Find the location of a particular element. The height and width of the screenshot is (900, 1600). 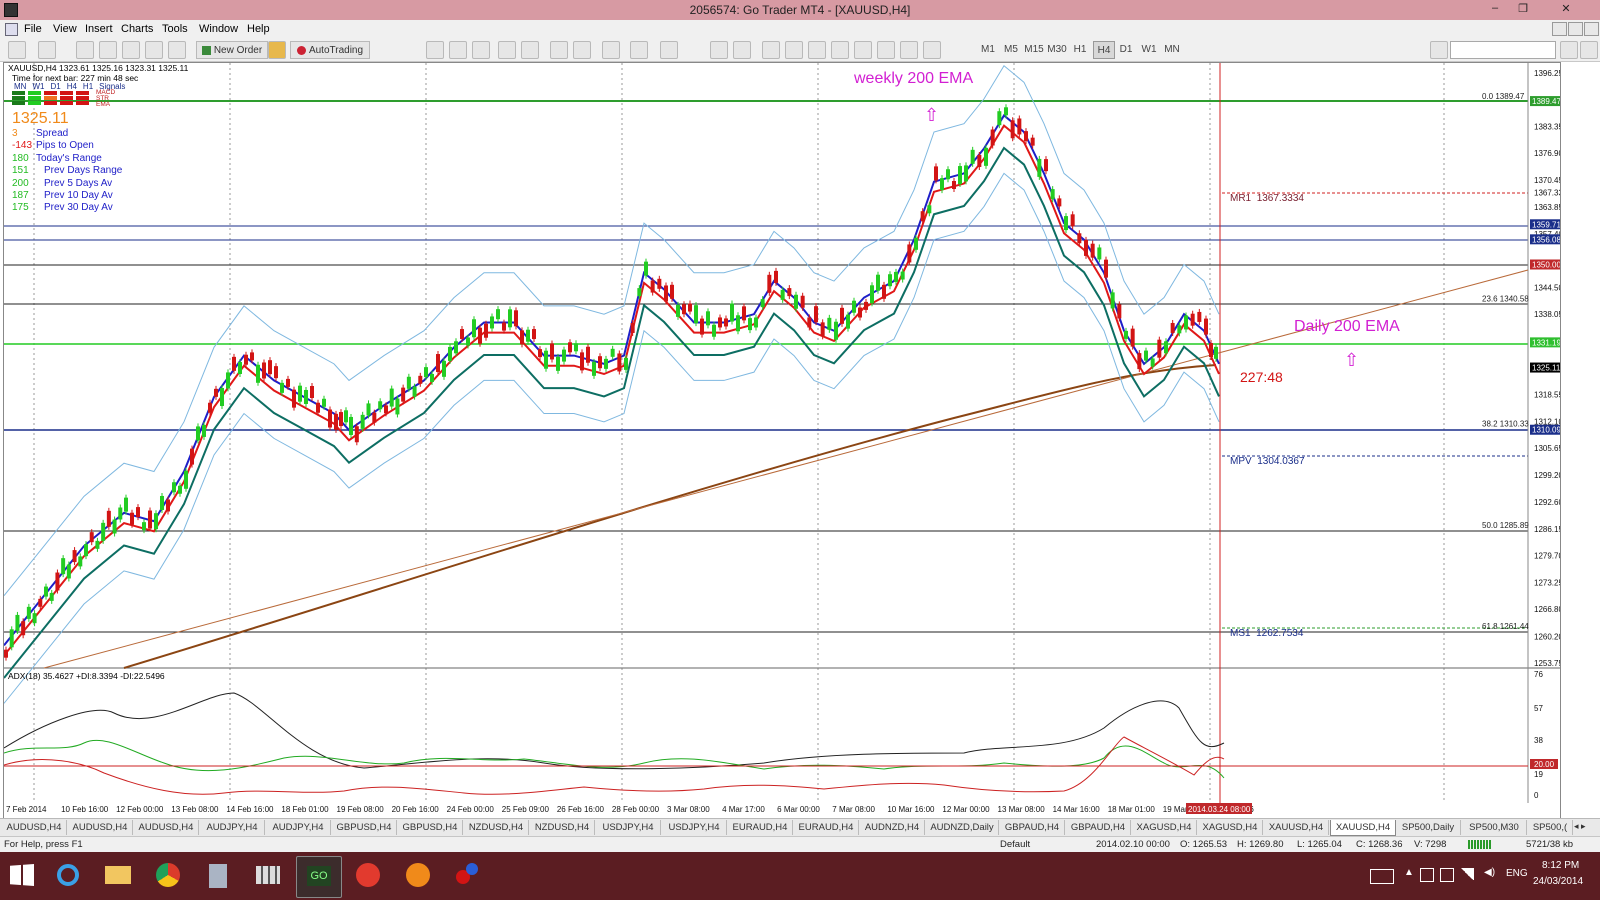

menu-tools: Tools is located at coordinates (175, 29).